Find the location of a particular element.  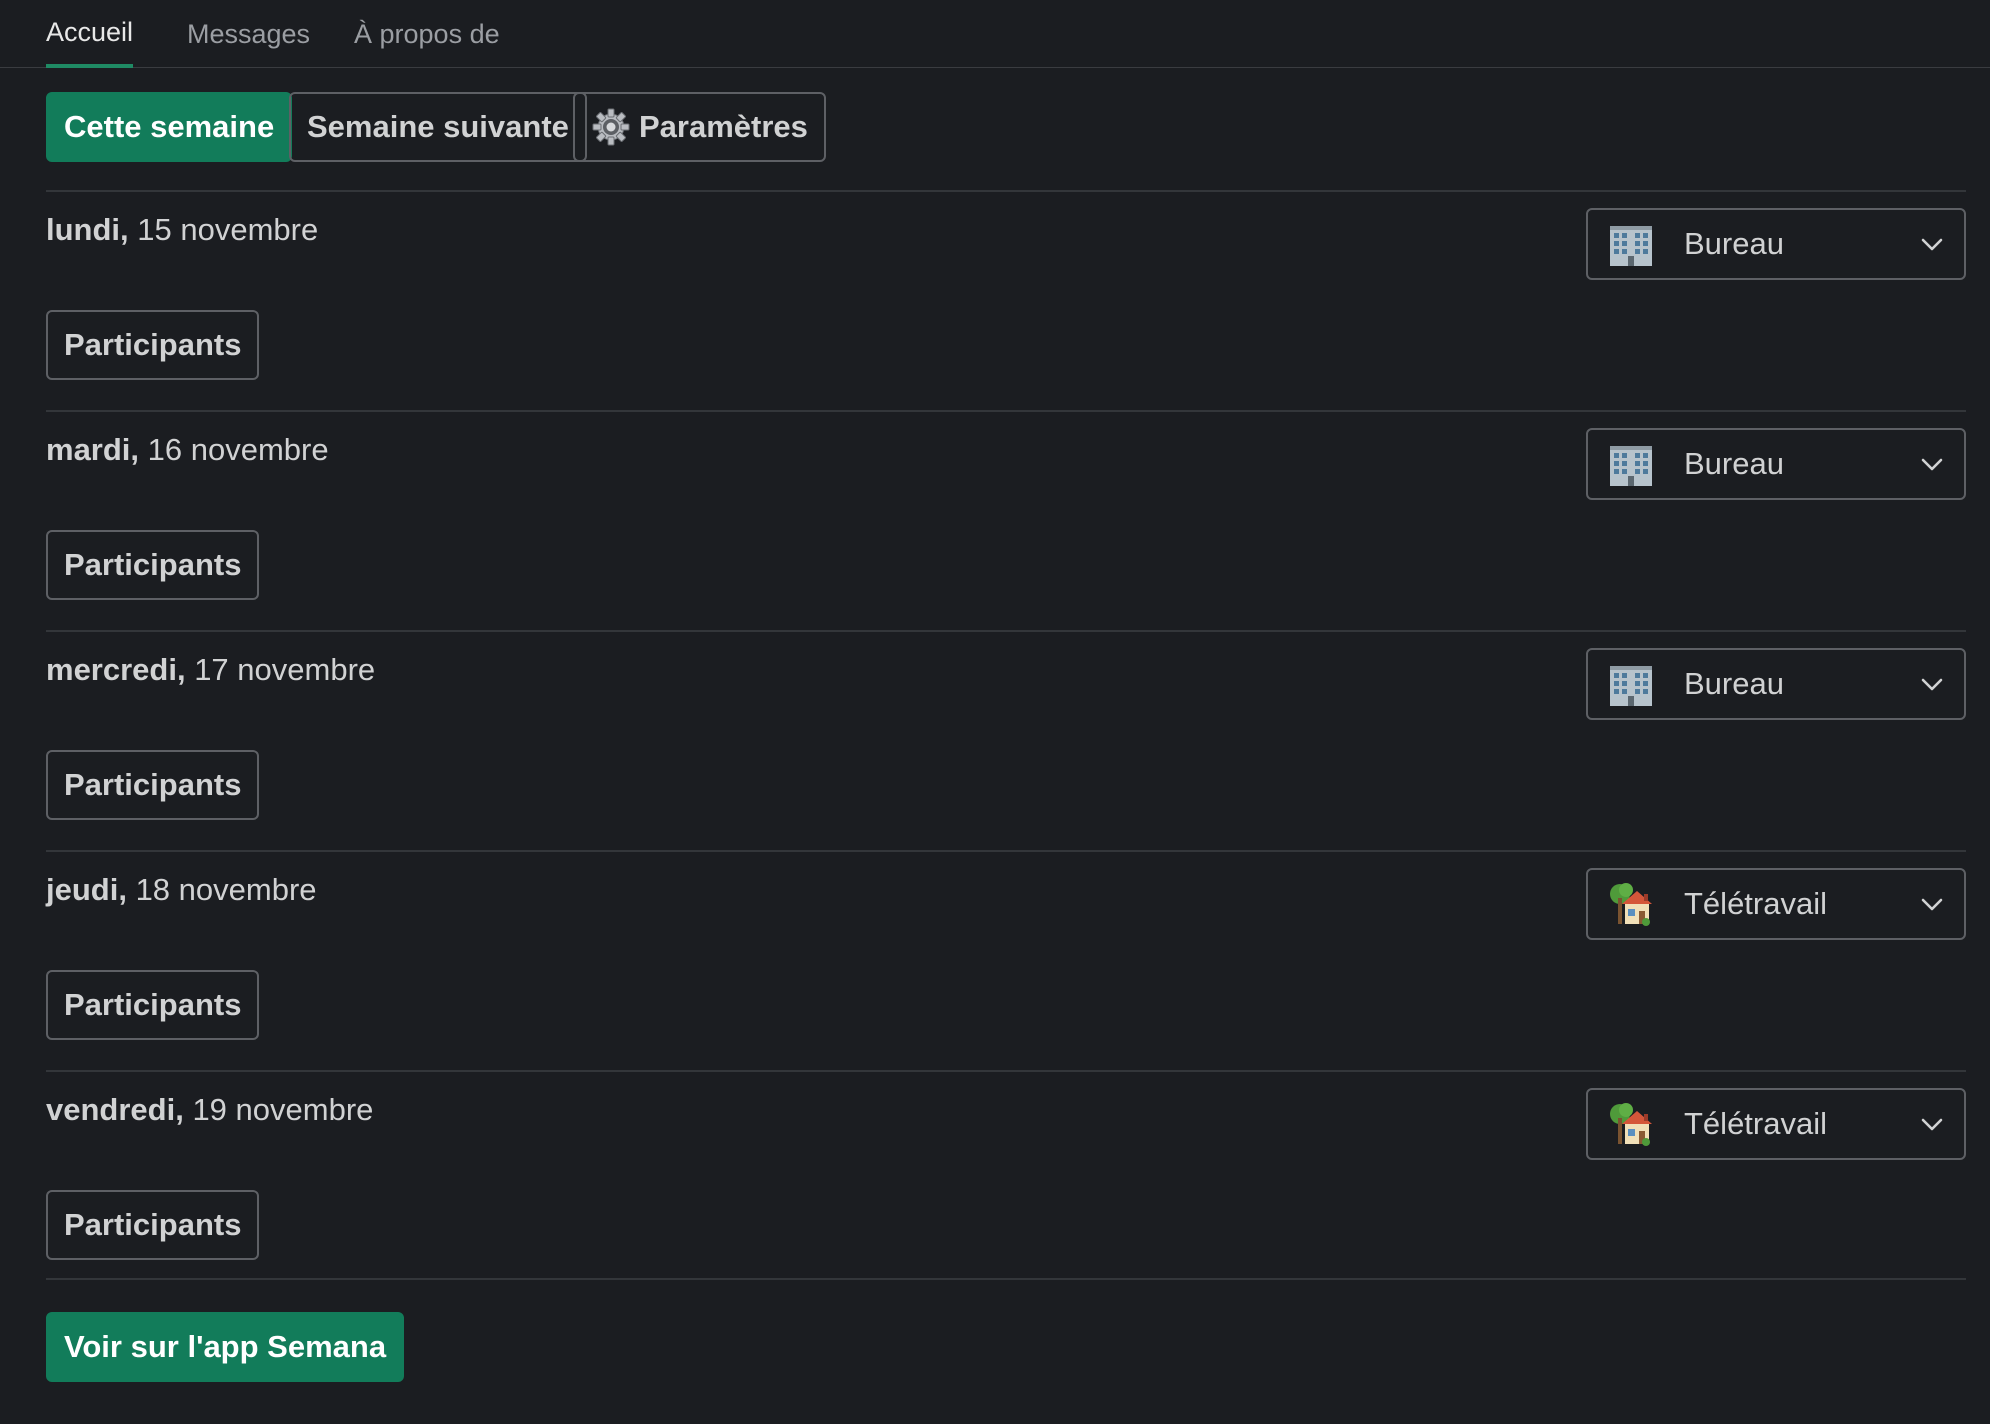

day-title: vendredi, 19 novembre is located at coordinates (209, 1110).